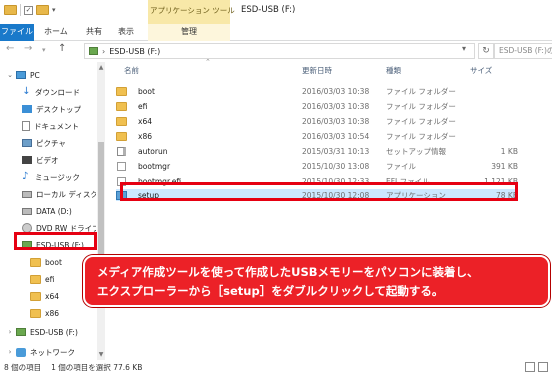  What do you see at coordinates (276, 368) in the screenshot?
I see `status-bar: 8 個の項目 1 個の項目を選択 77.6 KB` at bounding box center [276, 368].